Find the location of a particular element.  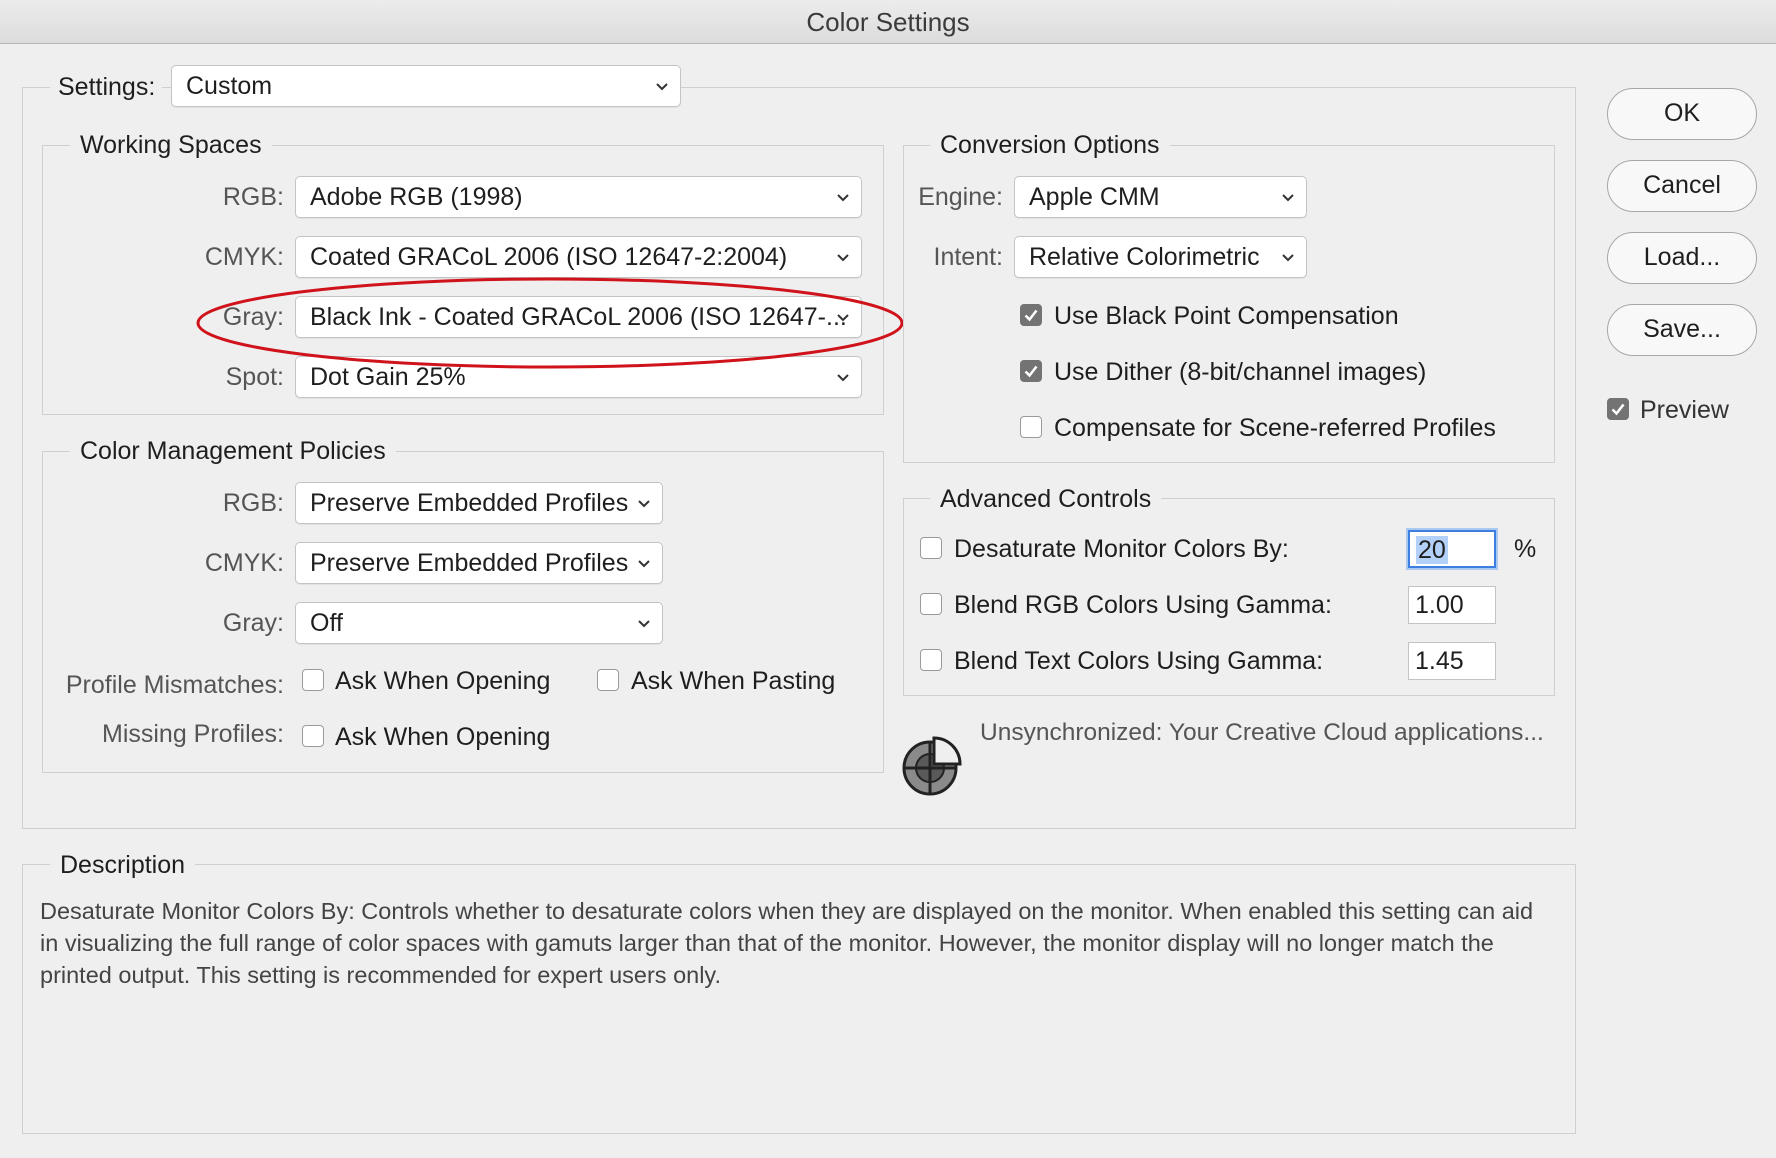

blend-text-input: 1.45 is located at coordinates (1452, 661).